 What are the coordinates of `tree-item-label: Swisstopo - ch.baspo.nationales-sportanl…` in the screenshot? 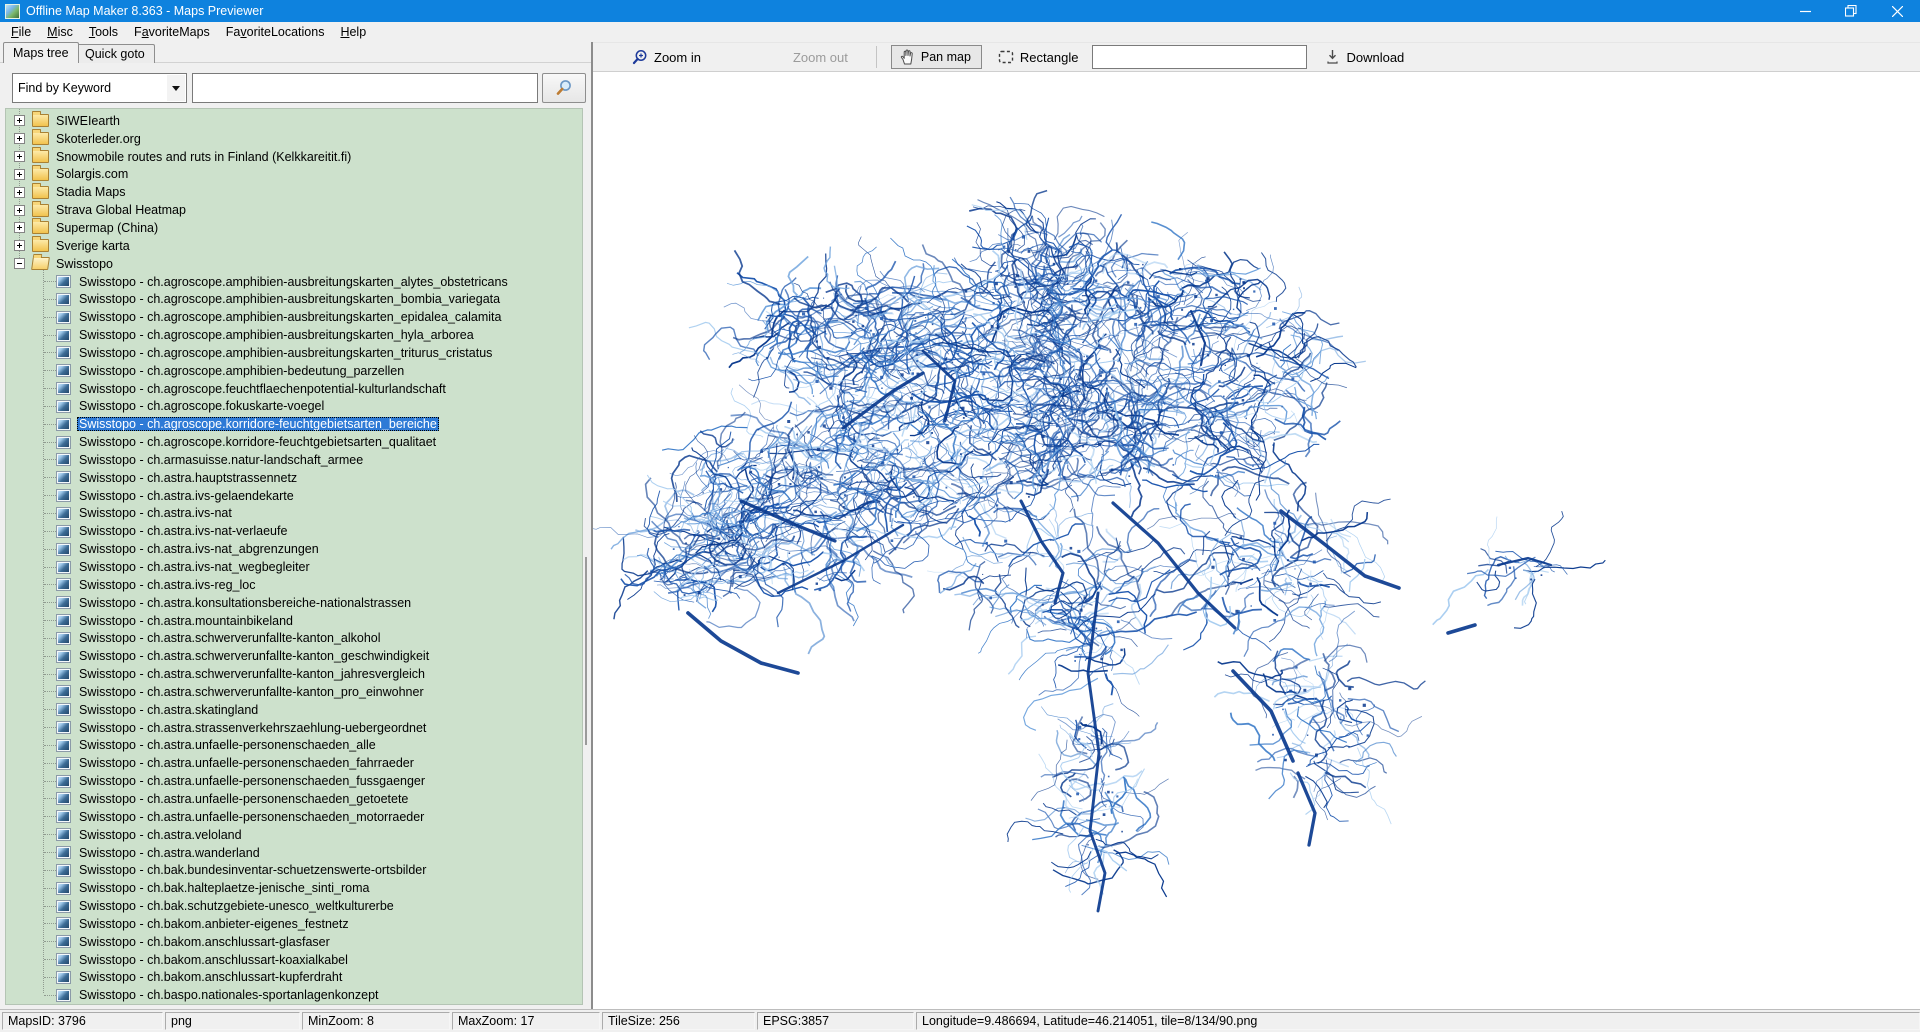 It's located at (229, 995).